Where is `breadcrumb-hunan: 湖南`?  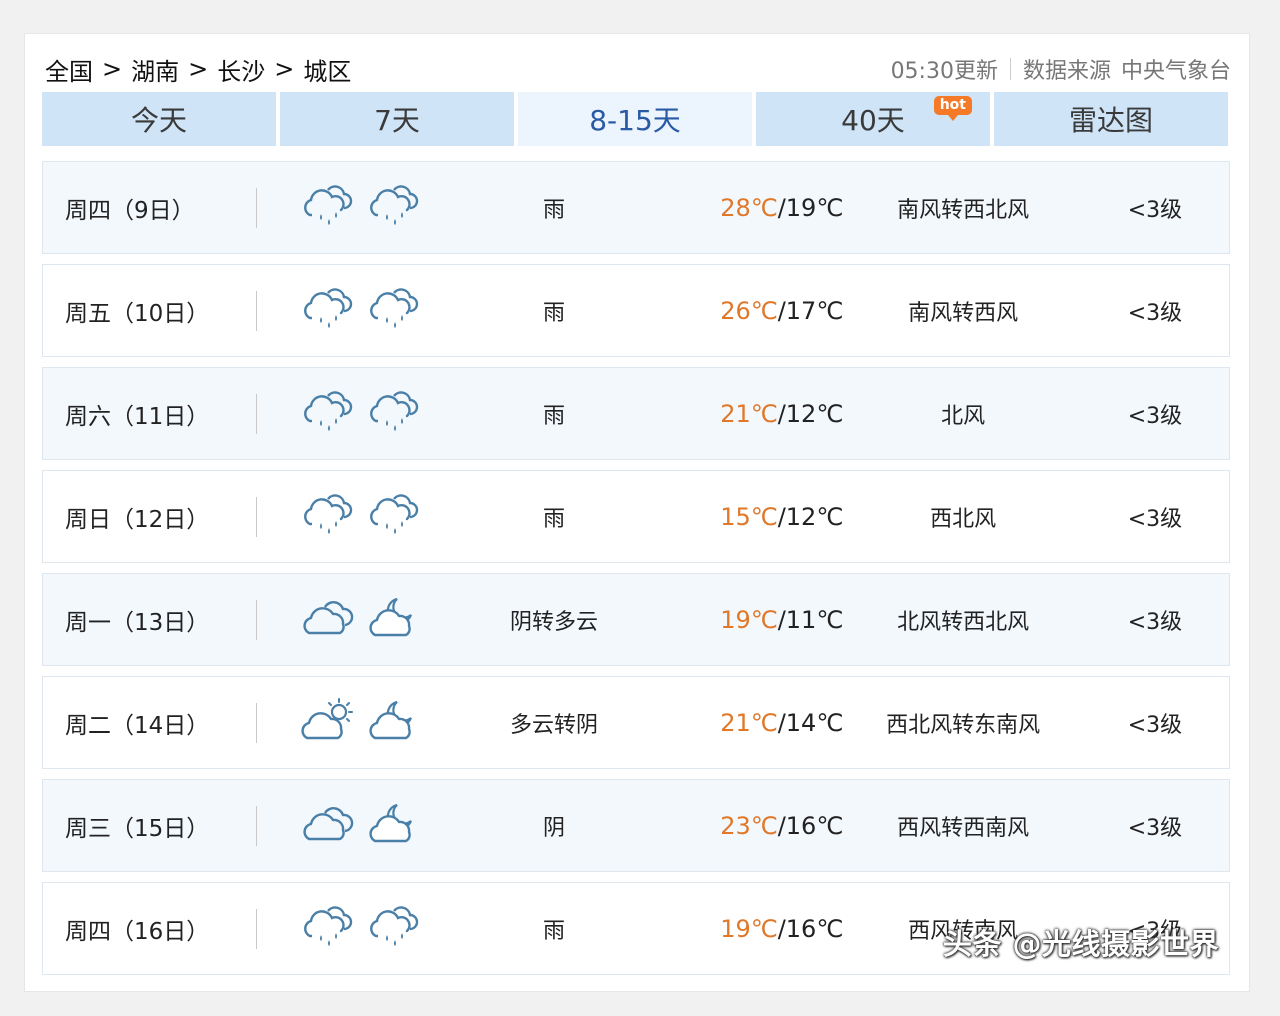 breadcrumb-hunan: 湖南 is located at coordinates (155, 69).